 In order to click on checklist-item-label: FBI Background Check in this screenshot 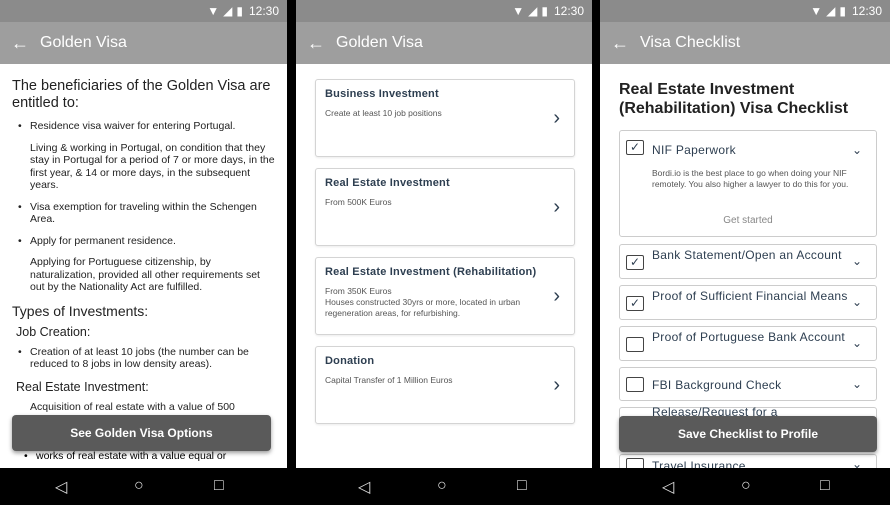, I will do `click(717, 385)`.